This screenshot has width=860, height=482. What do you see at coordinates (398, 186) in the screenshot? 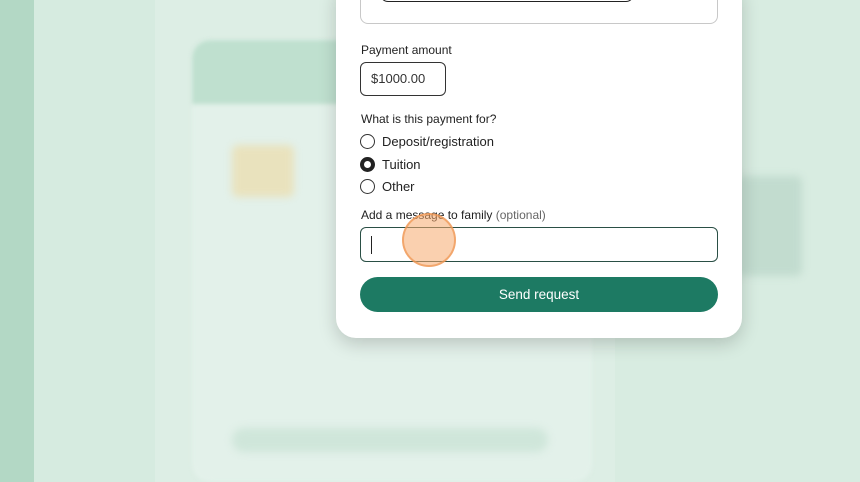
I see `radio-label: Other` at bounding box center [398, 186].